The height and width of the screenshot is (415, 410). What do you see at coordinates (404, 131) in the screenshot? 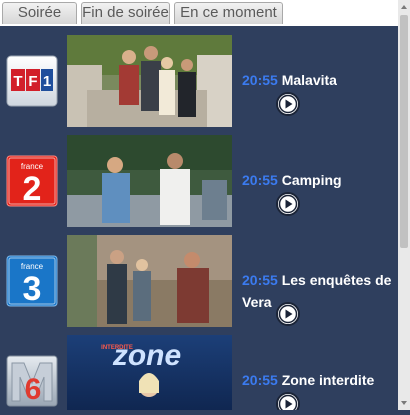
I see `scrollbar-thumb` at bounding box center [404, 131].